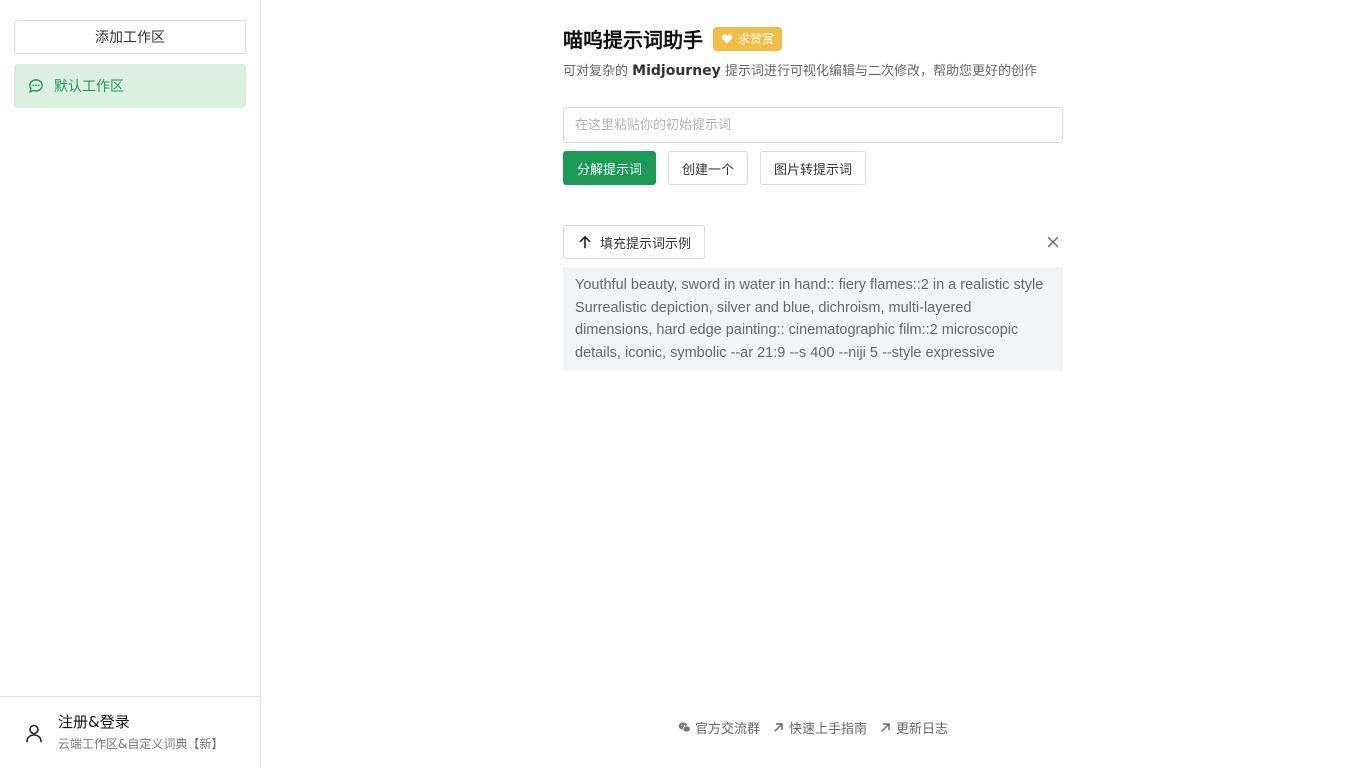  Describe the element at coordinates (130, 37) in the screenshot. I see `add-workspace-button: 添加工作区` at that location.